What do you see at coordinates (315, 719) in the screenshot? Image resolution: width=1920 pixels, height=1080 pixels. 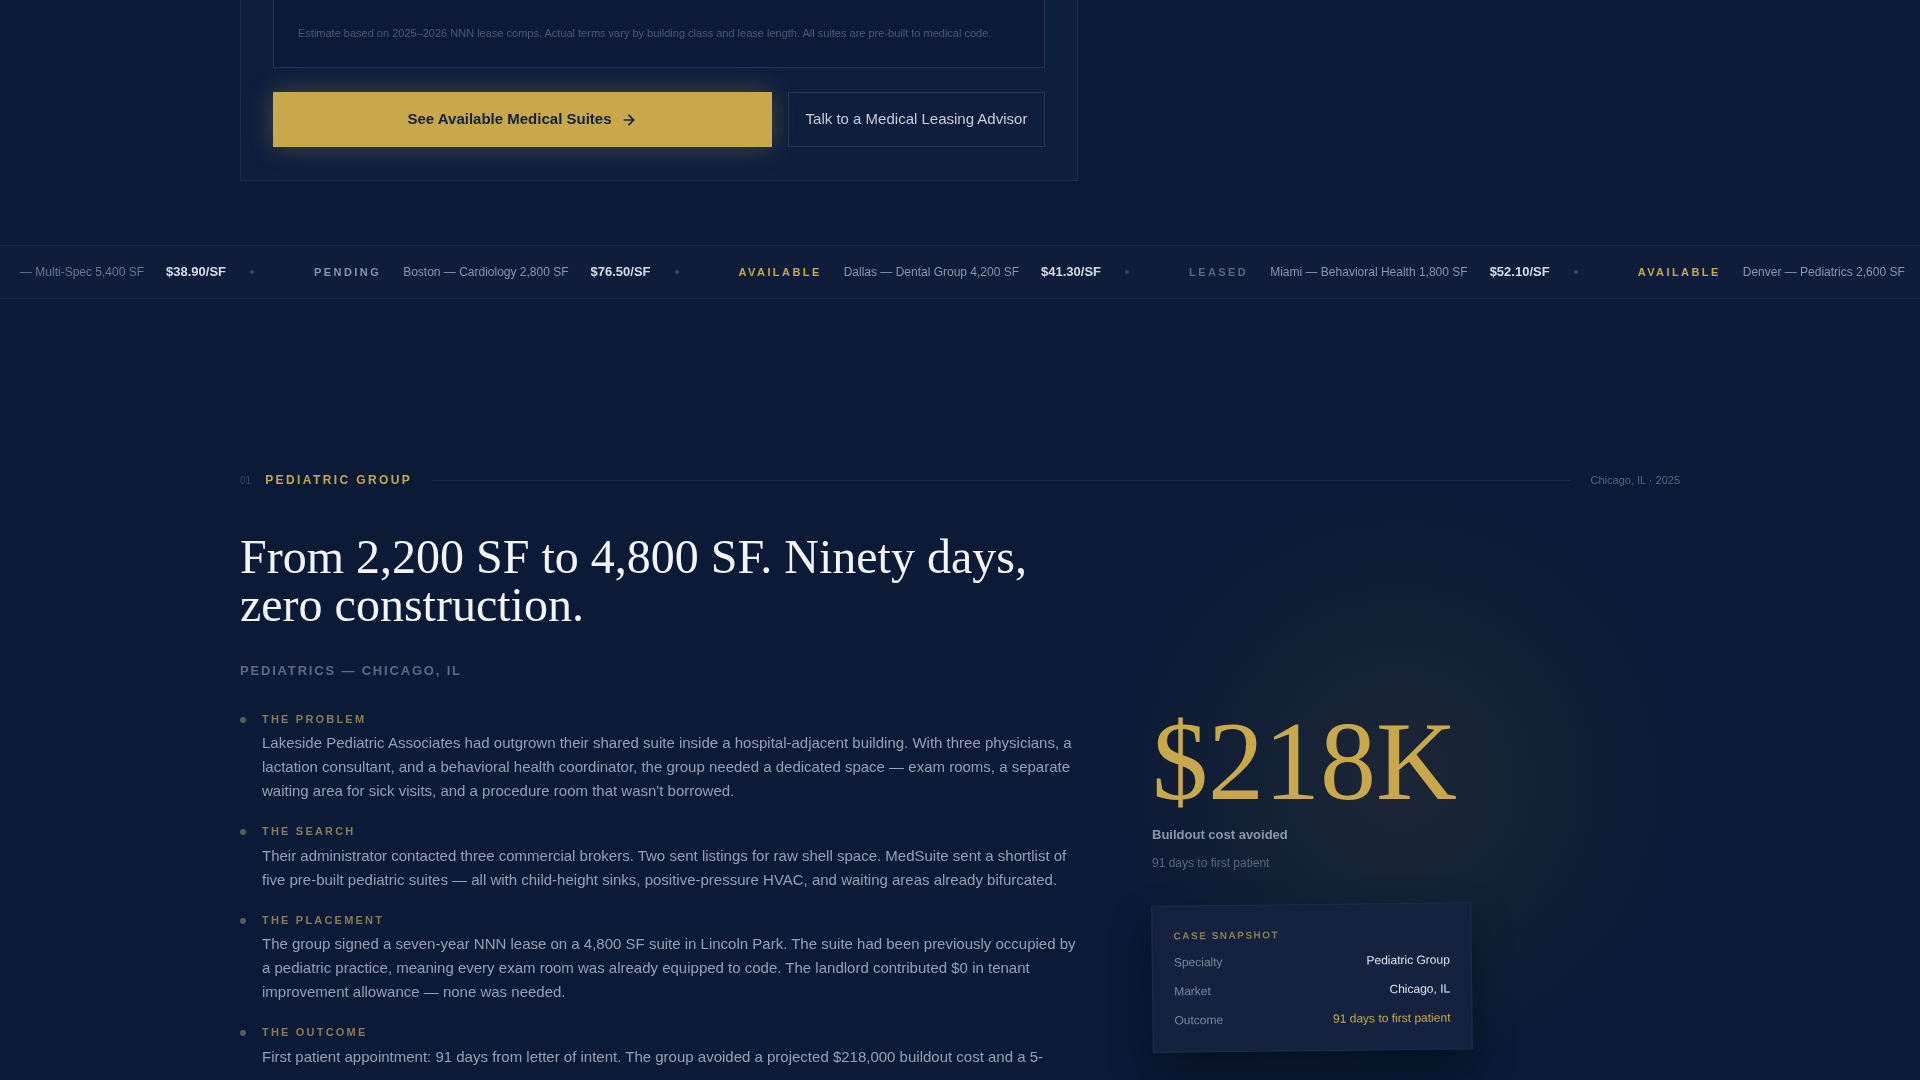 I see `step-title: THE PROBLEM` at bounding box center [315, 719].